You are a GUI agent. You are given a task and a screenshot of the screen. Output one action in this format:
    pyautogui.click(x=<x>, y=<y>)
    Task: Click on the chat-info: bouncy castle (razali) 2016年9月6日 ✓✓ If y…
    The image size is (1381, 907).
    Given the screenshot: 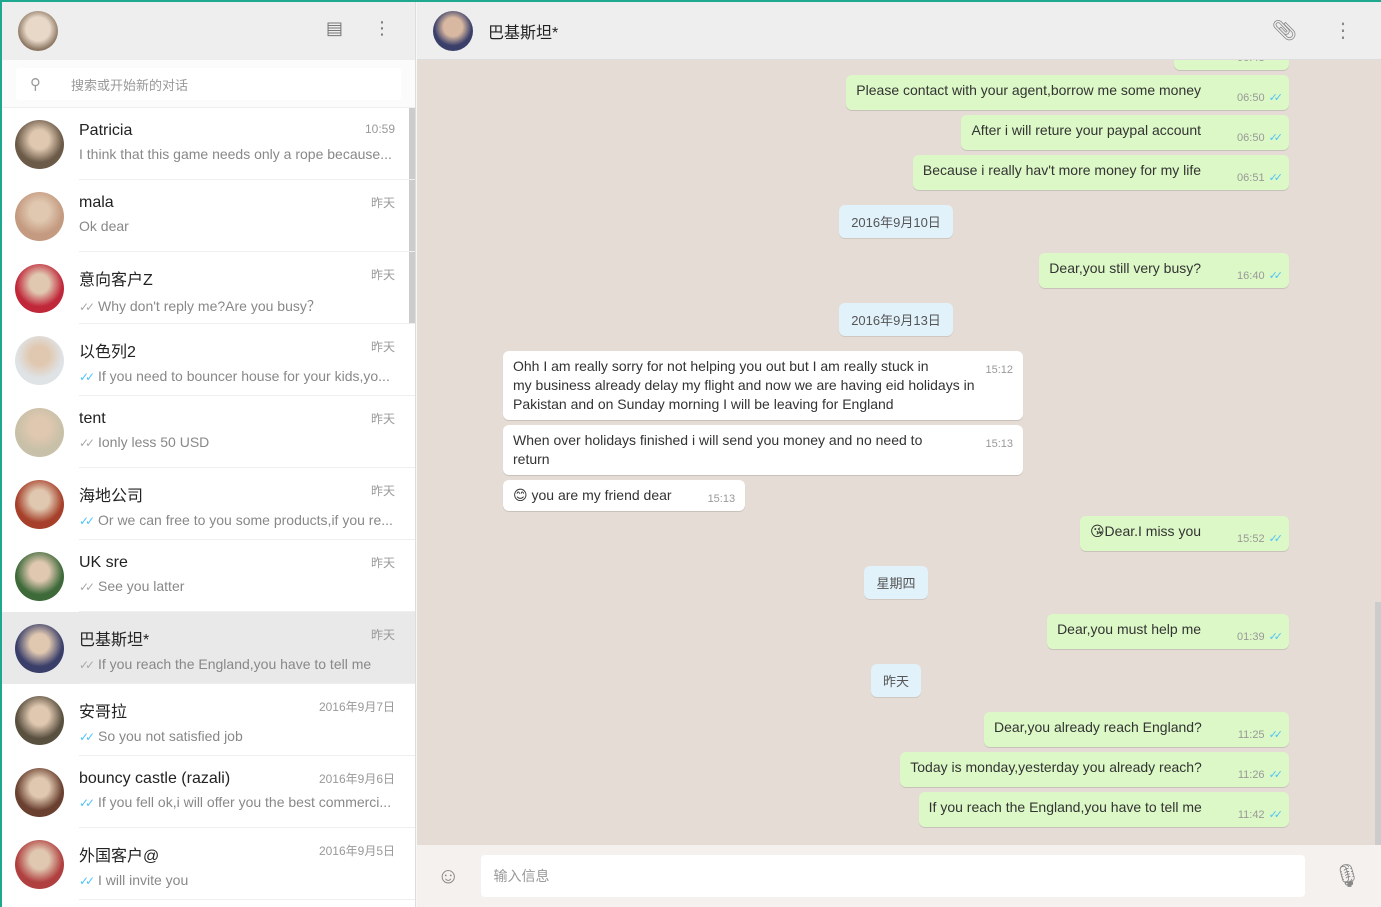 What is the action you would take?
    pyautogui.click(x=247, y=792)
    